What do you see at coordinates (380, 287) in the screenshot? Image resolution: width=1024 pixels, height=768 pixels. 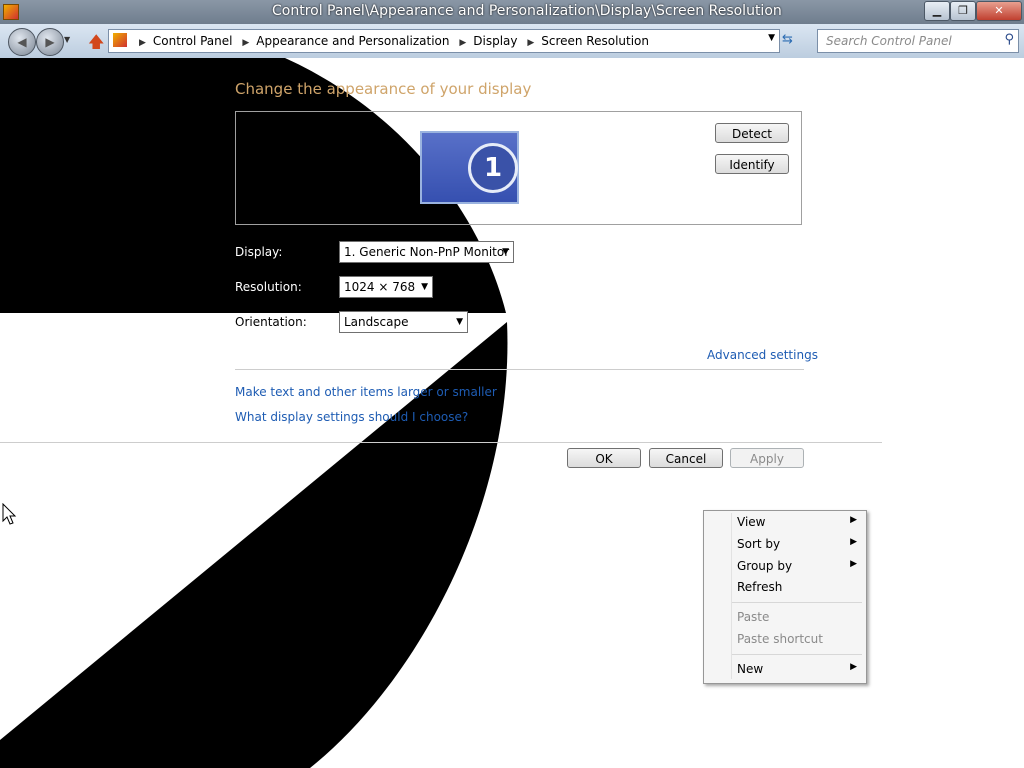 I see `resolution-value: 1024 × 768` at bounding box center [380, 287].